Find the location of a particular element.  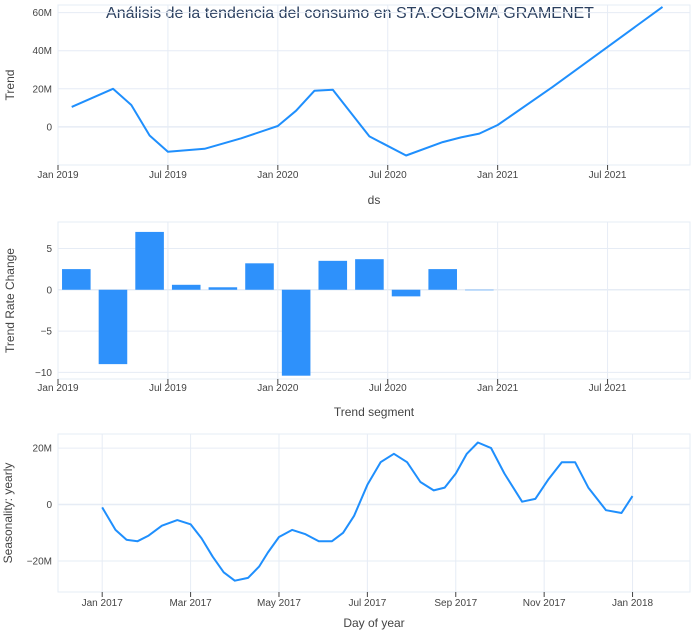

trend-rate-x-tick-label: Jul 2019 is located at coordinates (168, 388).